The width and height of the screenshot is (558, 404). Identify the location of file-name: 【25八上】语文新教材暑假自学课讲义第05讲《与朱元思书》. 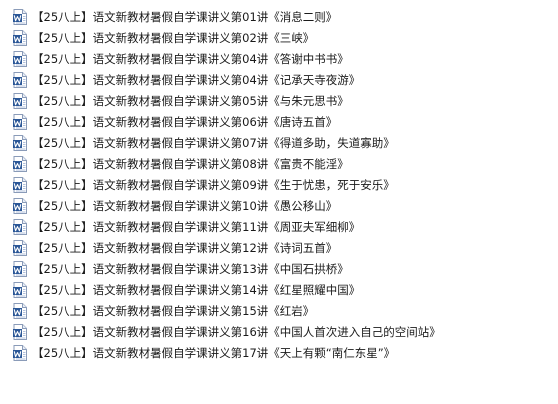
(190, 100).